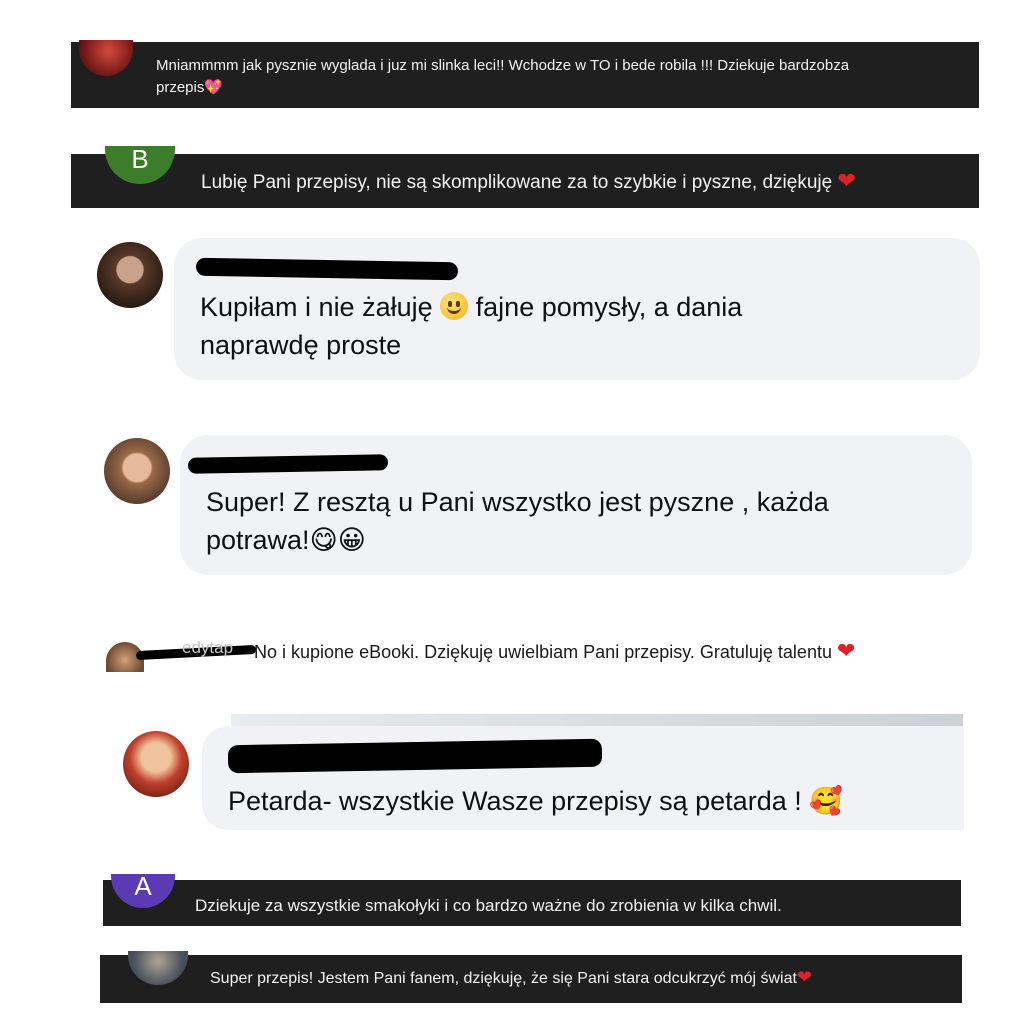 The width and height of the screenshot is (1024, 1024). What do you see at coordinates (826, 801) in the screenshot?
I see `smiling-face-with-hearts-icon: 🥰` at bounding box center [826, 801].